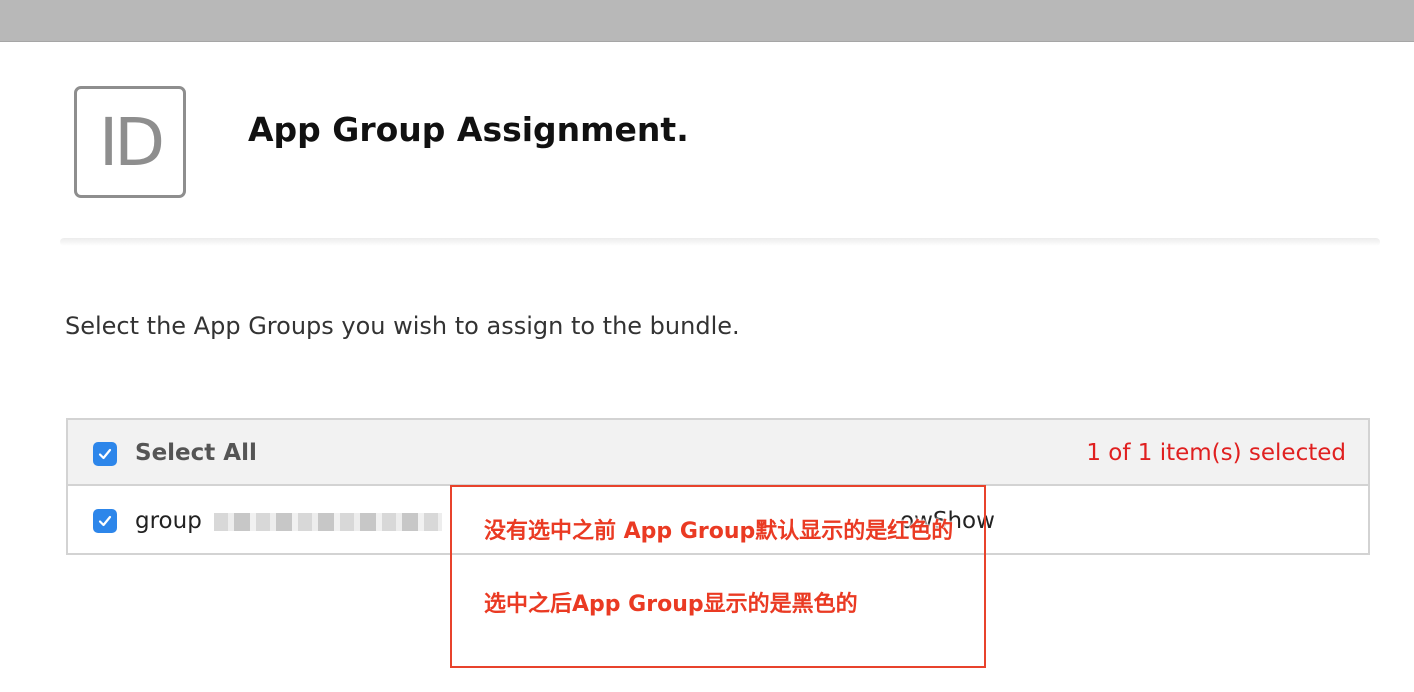 The width and height of the screenshot is (1414, 692). I want to click on select-all-checkbox, so click(105, 454).